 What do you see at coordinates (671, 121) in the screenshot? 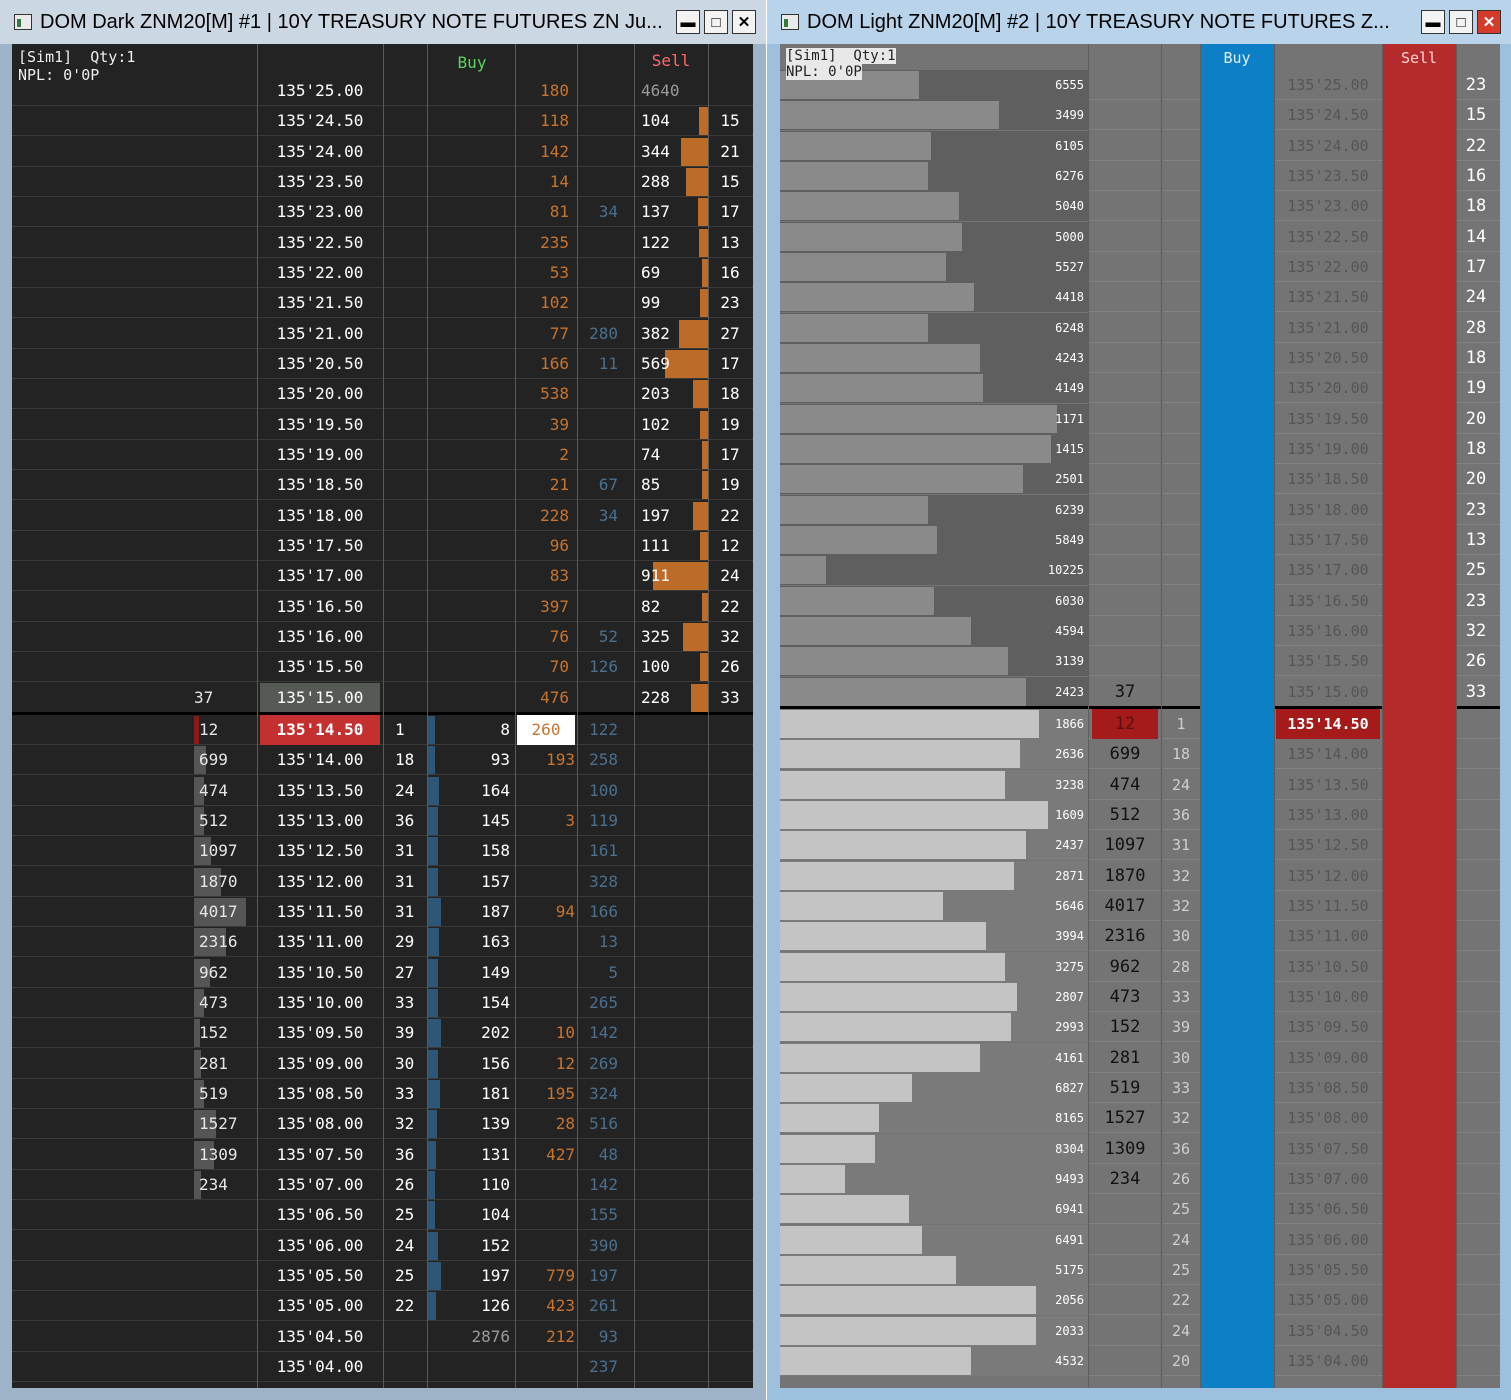
I see `ask-cell: 104` at bounding box center [671, 121].